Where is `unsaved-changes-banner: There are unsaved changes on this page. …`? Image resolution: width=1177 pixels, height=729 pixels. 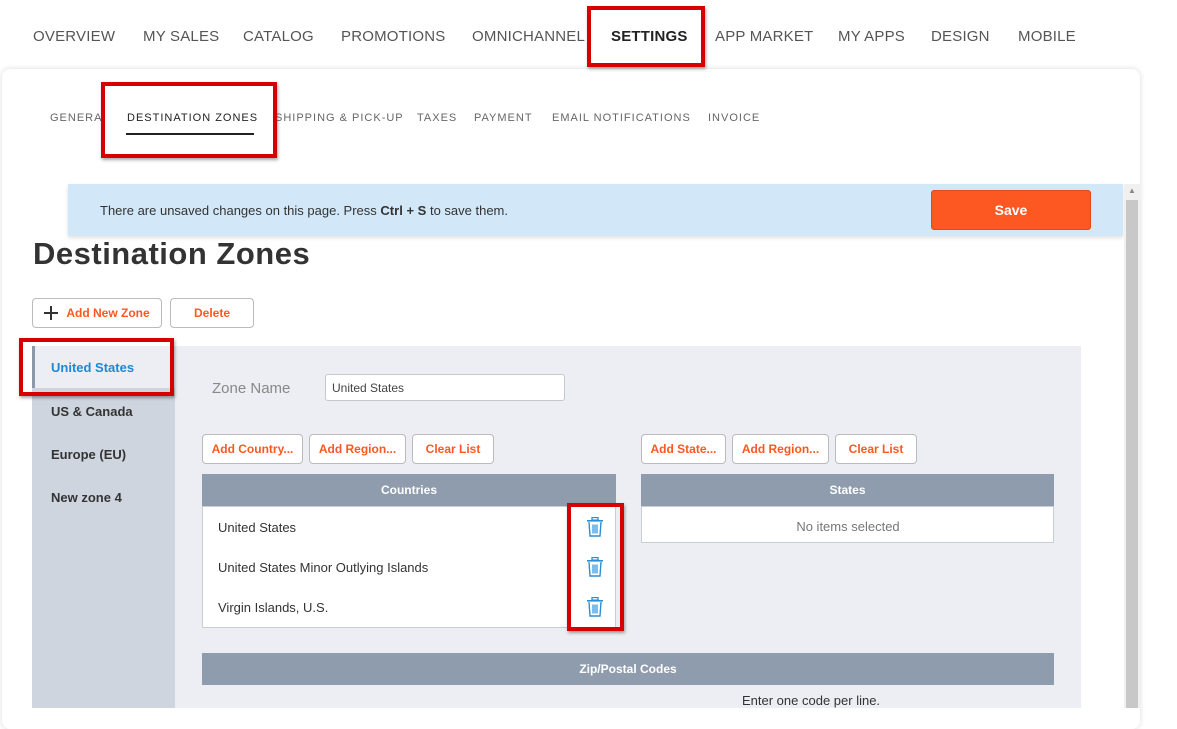 unsaved-changes-banner: There are unsaved changes on this page. … is located at coordinates (595, 210).